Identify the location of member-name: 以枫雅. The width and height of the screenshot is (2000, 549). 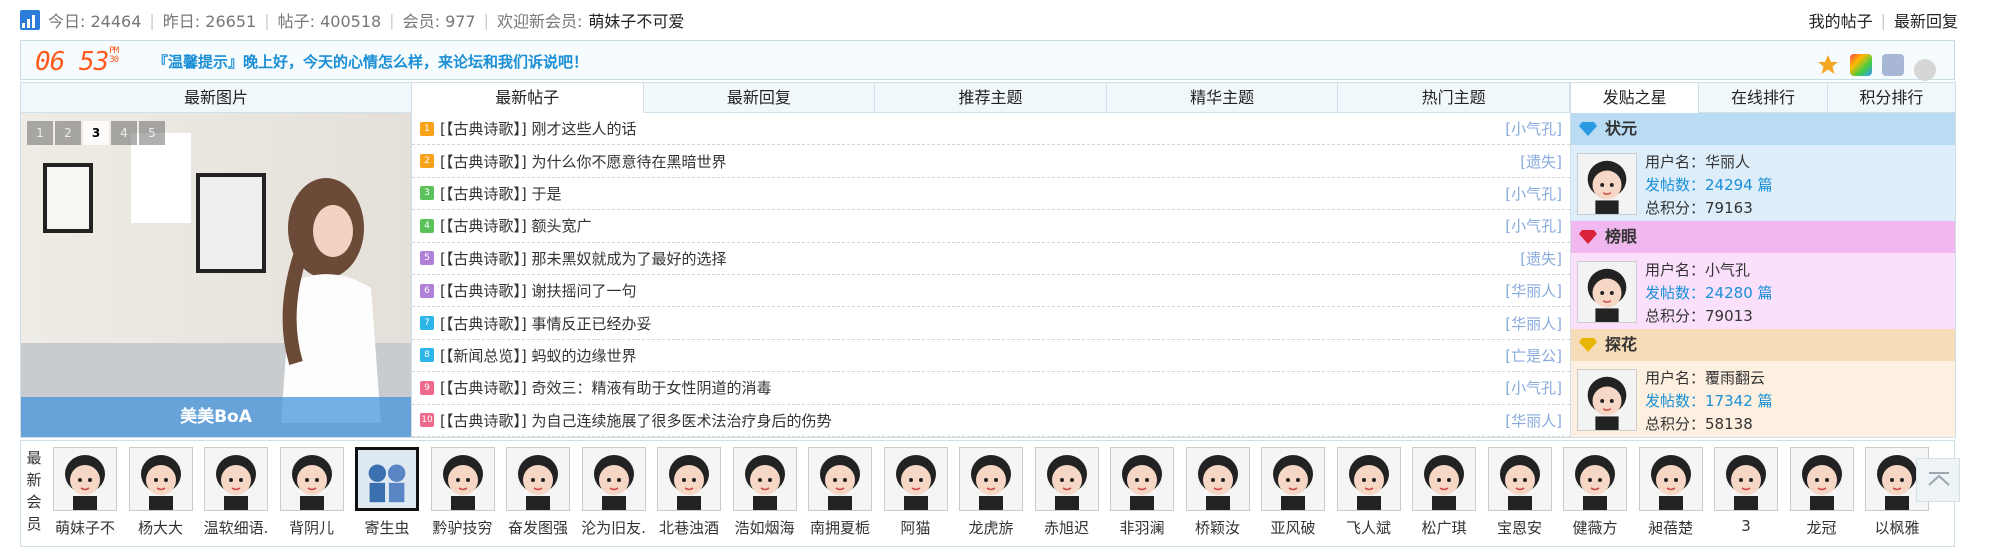
(1897, 527).